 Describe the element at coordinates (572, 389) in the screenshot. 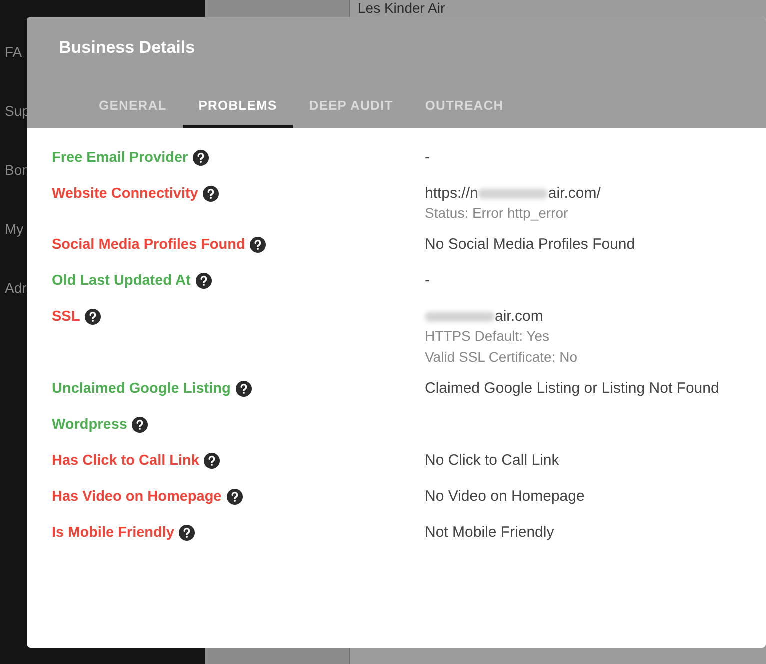

I see `value-text: Claimed Google Listing or Listing Not Found` at that location.